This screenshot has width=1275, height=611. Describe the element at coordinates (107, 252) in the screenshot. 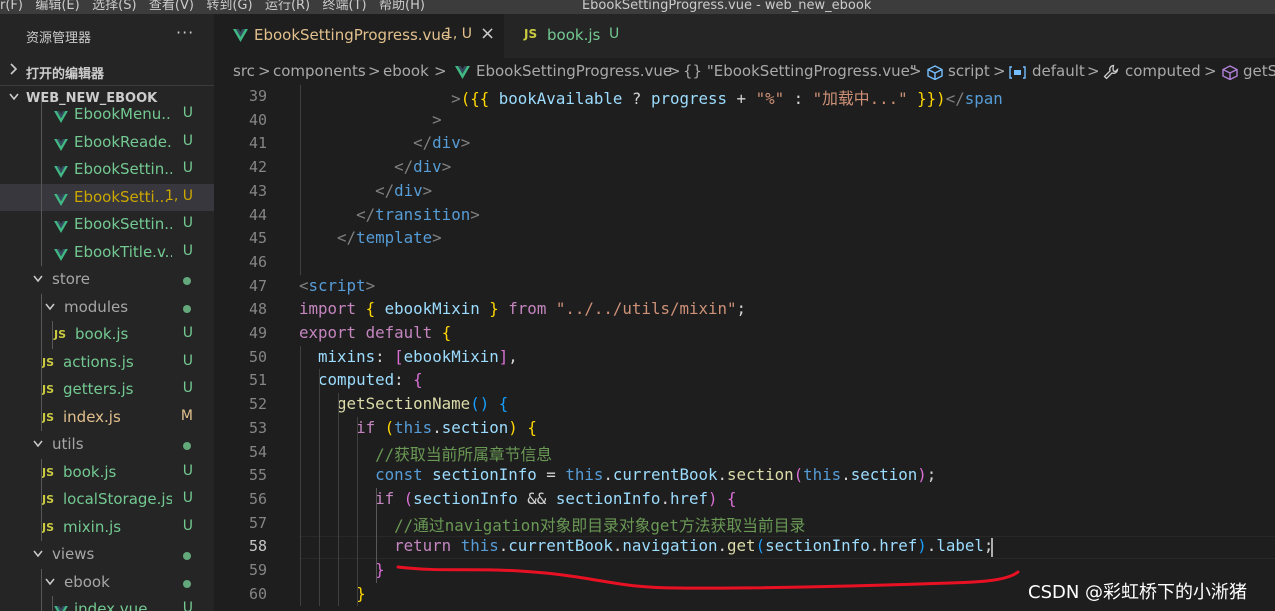

I see `tree-file: EbookTitle.v... U` at that location.